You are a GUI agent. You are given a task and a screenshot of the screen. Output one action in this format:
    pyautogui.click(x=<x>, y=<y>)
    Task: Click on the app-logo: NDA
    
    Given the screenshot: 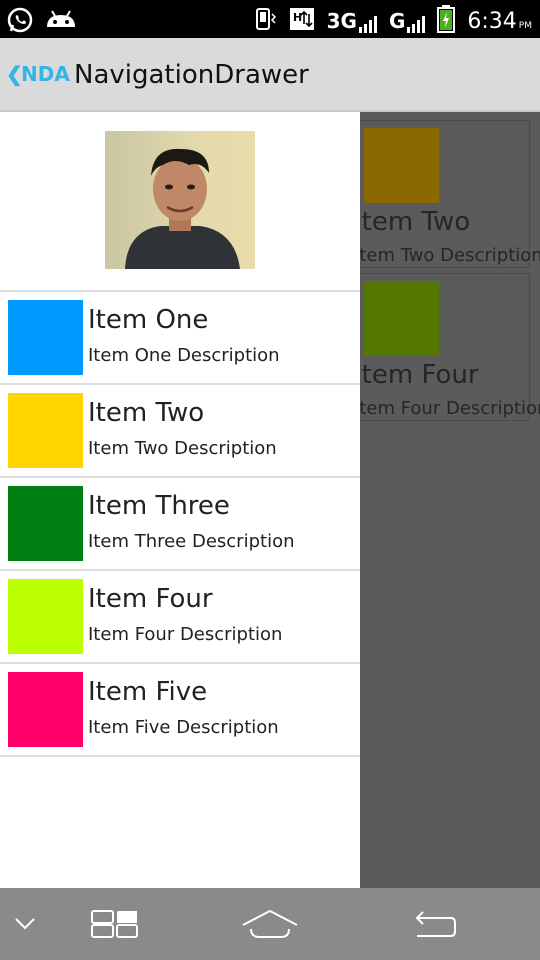 What is the action you would take?
    pyautogui.click(x=45, y=74)
    